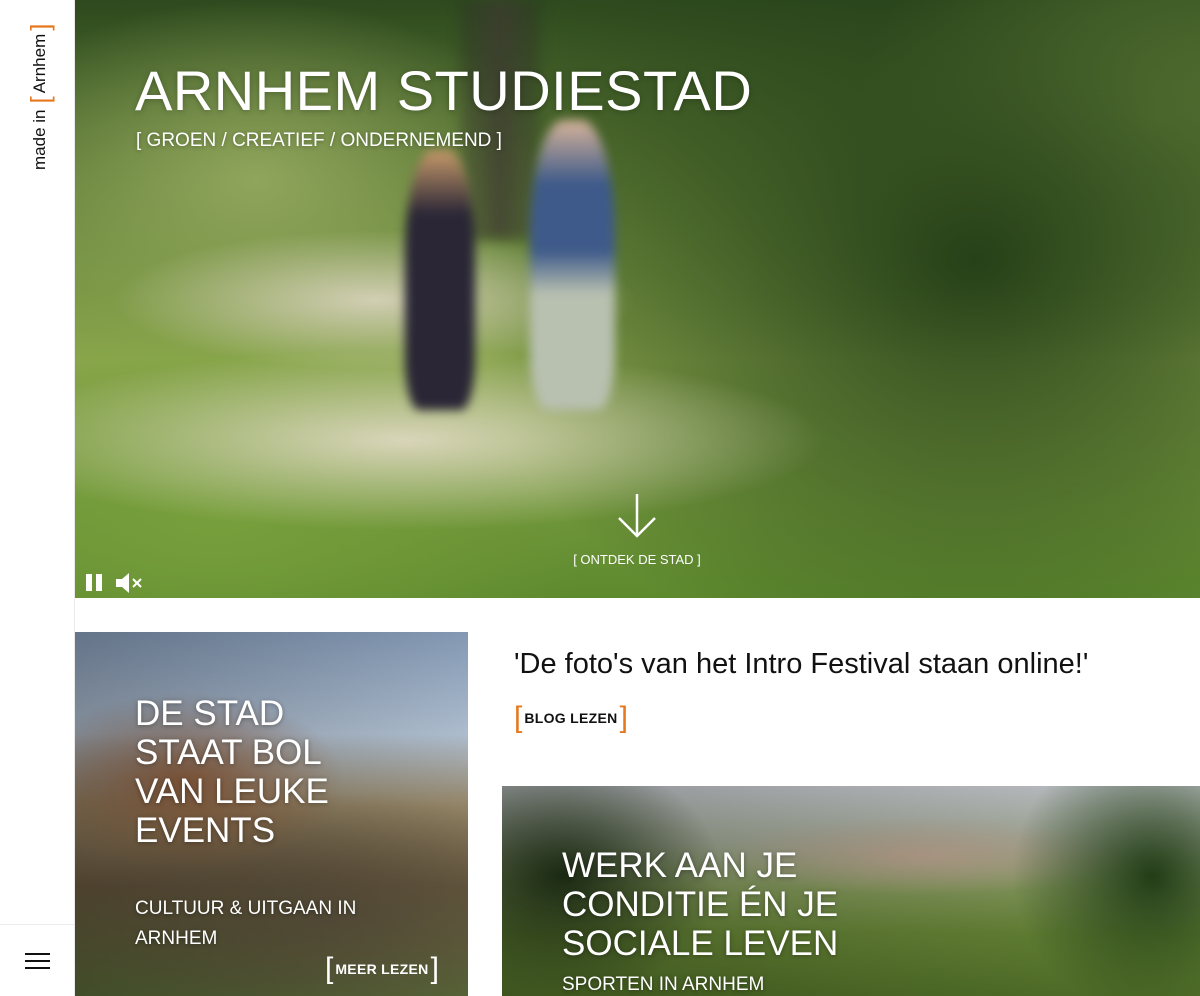 Image resolution: width=1200 pixels, height=996 pixels. I want to click on logo-bracket-left: [, so click(40, 100).